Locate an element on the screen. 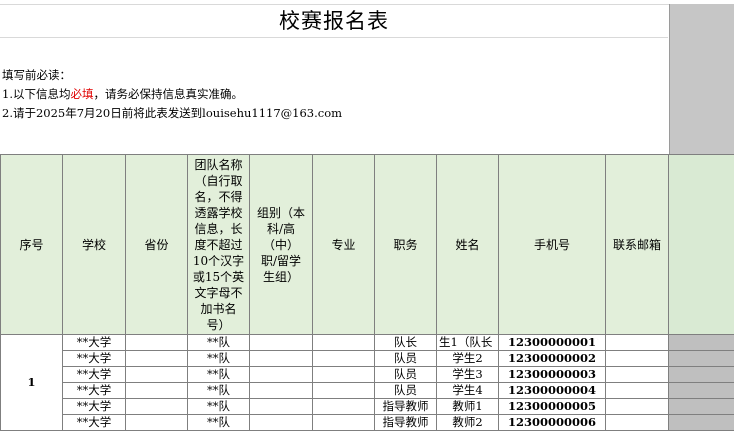 This screenshot has width=734, height=434. instruction-line-1: 1.以下信息均必填，请务必保持信息真实准确。 is located at coordinates (122, 94).